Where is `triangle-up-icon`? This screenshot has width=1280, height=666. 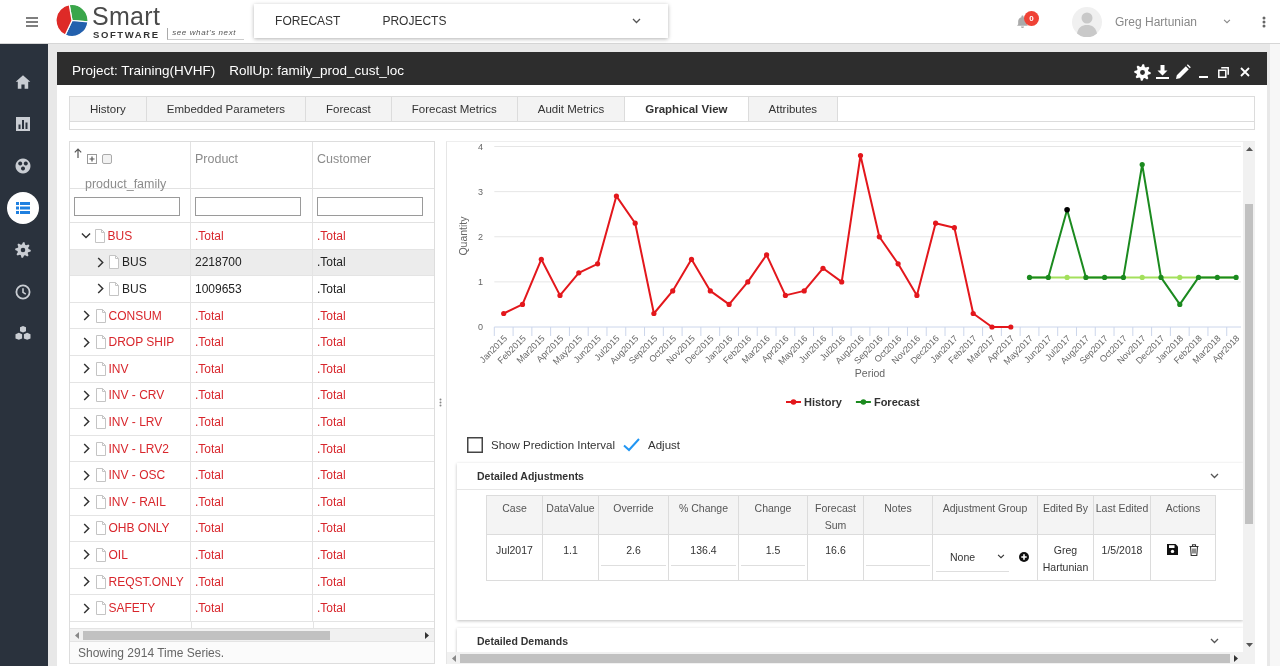
triangle-up-icon is located at coordinates (1249, 149).